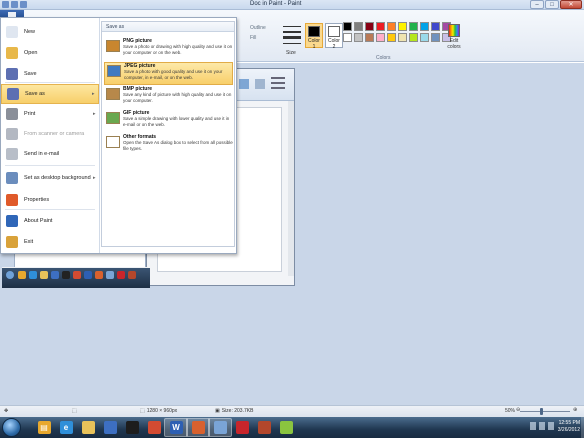 The image size is (584, 438). I want to click on clock: 12:55 PM 3/26/2012, so click(569, 427).